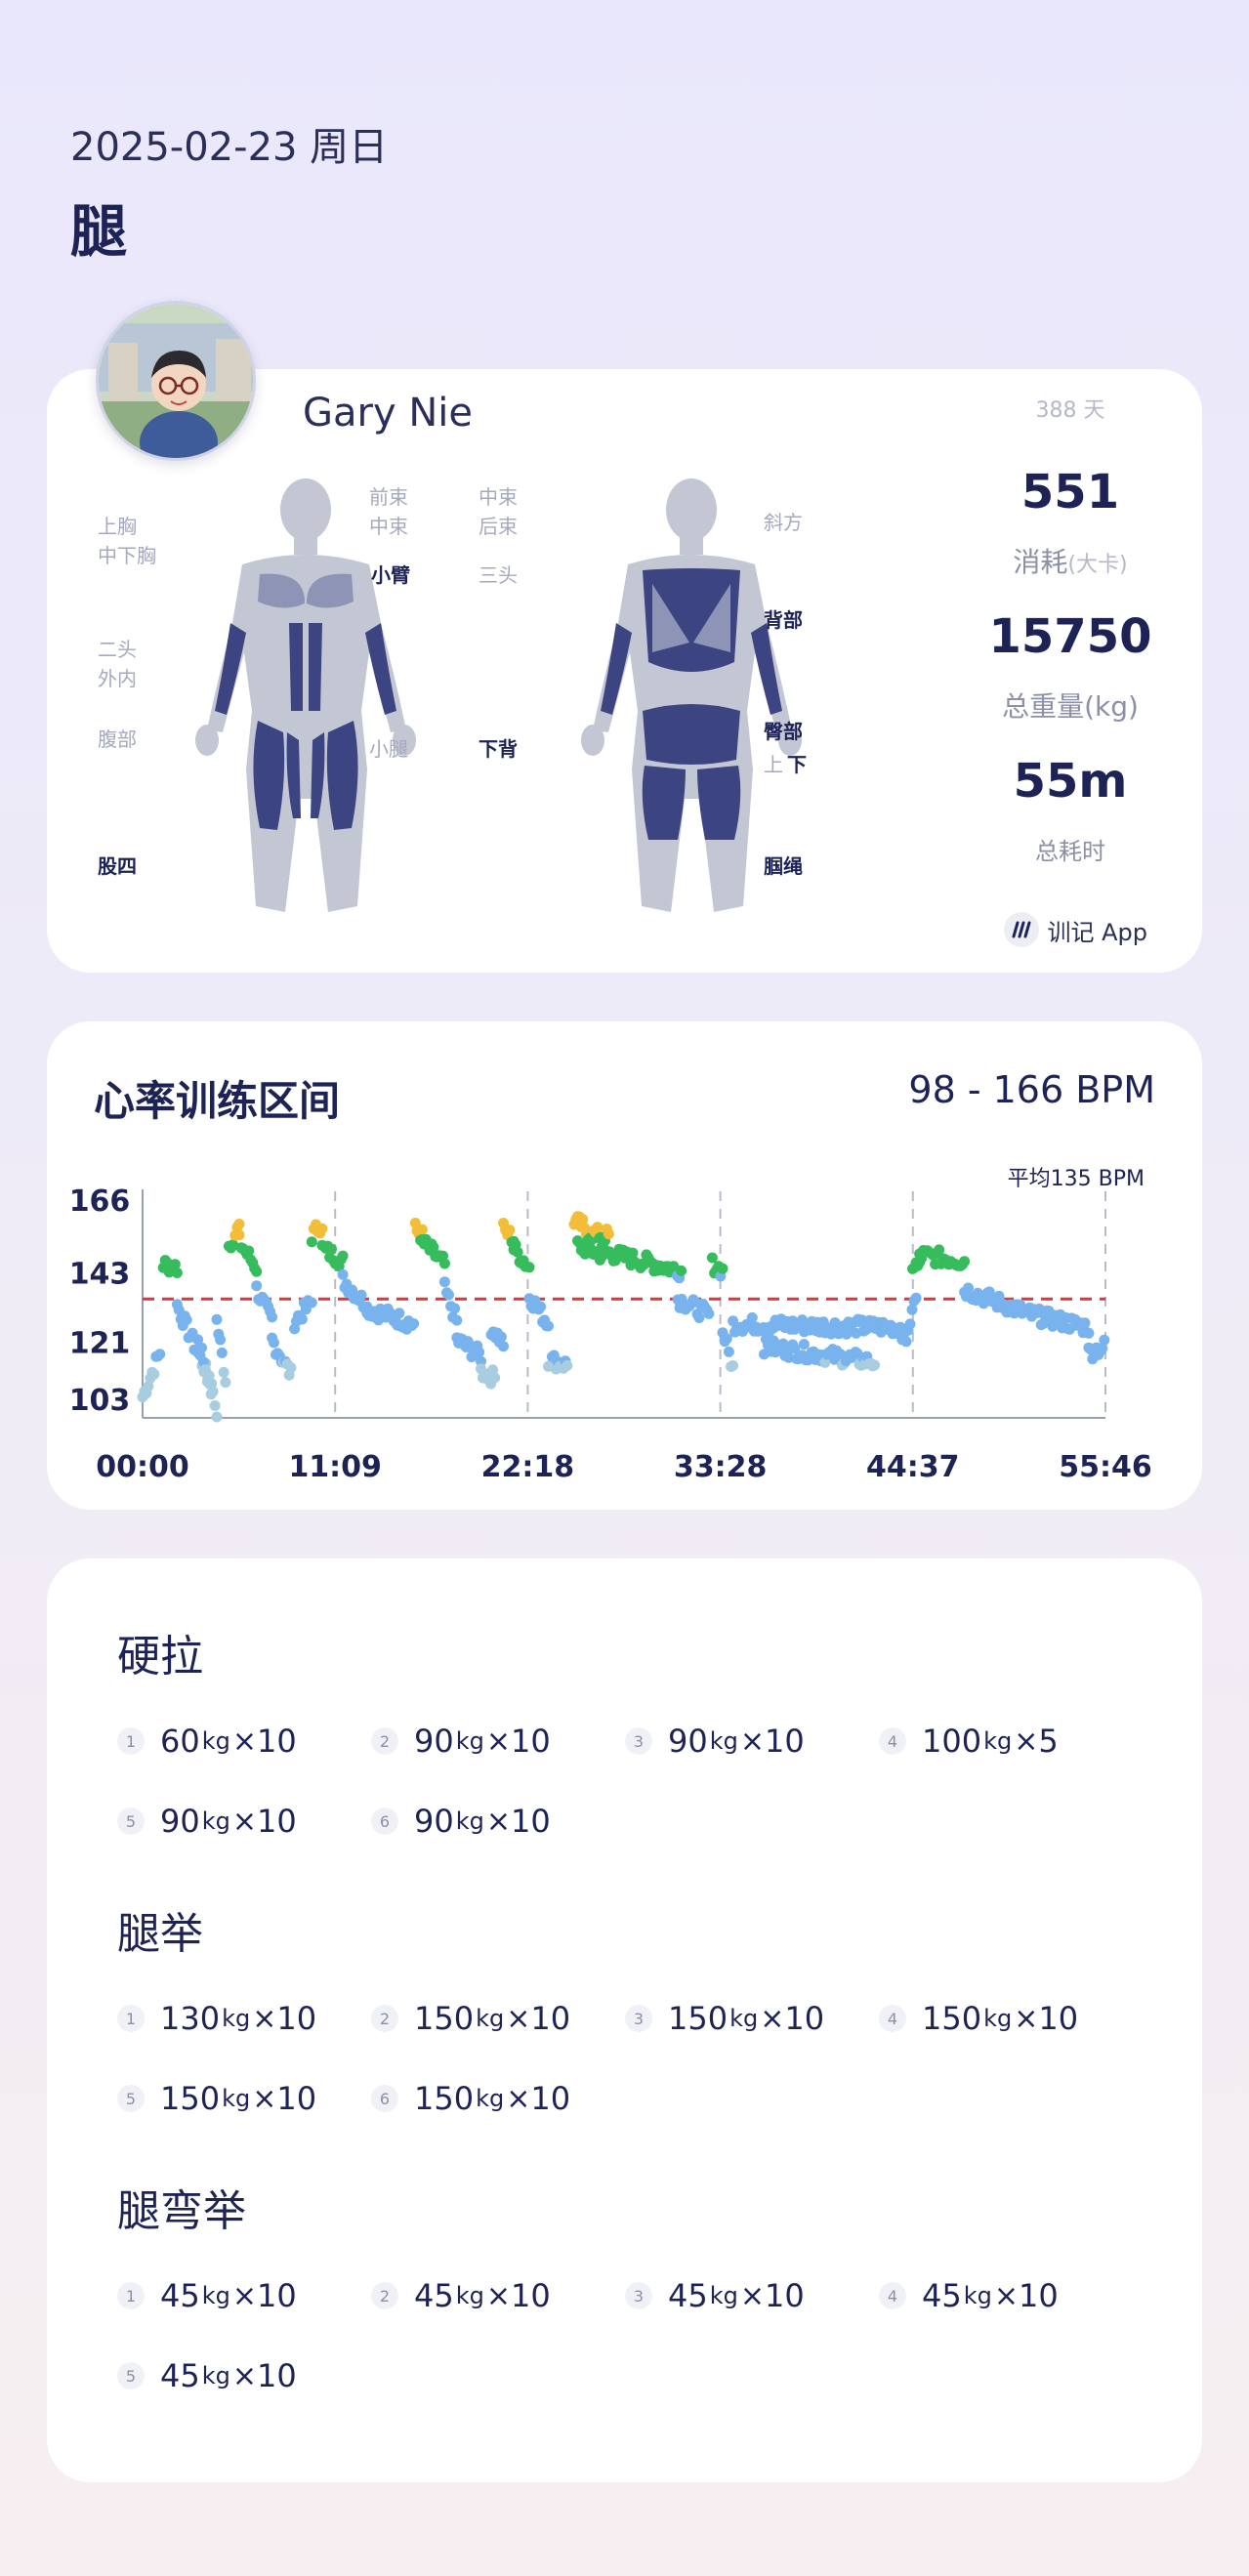 The height and width of the screenshot is (2576, 1249). What do you see at coordinates (127, 555) in the screenshot?
I see `label-mid-lower-chest: 中下胸` at bounding box center [127, 555].